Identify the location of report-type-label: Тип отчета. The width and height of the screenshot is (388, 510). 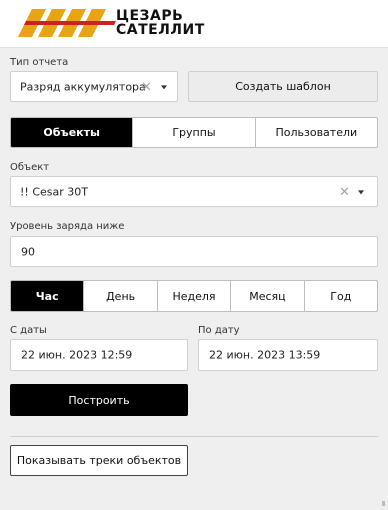
(39, 62).